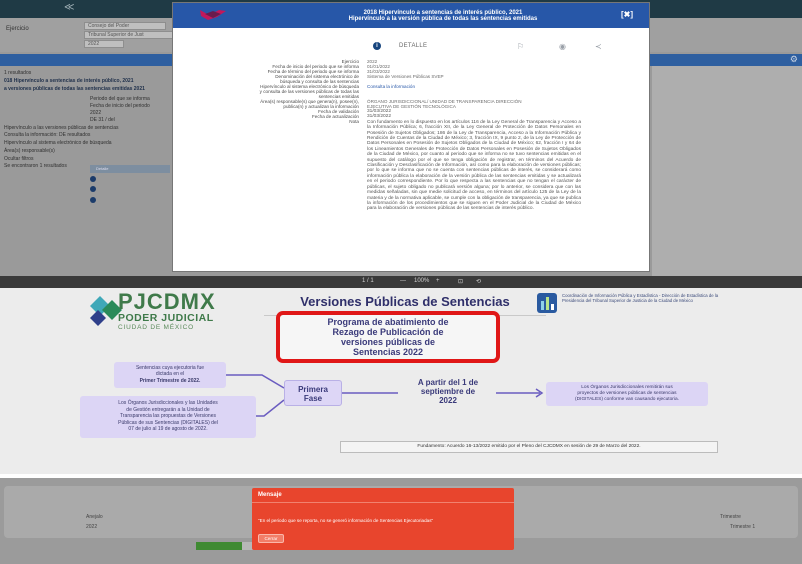  What do you see at coordinates (35, 166) in the screenshot?
I see `results-found-text: Se encontraron 1 resultados` at bounding box center [35, 166].